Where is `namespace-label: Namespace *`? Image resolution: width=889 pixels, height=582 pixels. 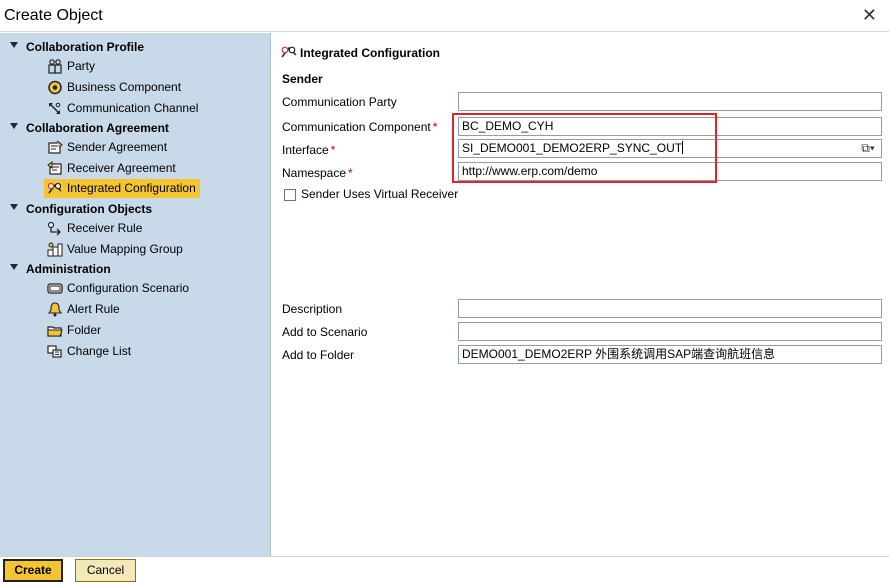 namespace-label: Namespace * is located at coordinates (317, 173).